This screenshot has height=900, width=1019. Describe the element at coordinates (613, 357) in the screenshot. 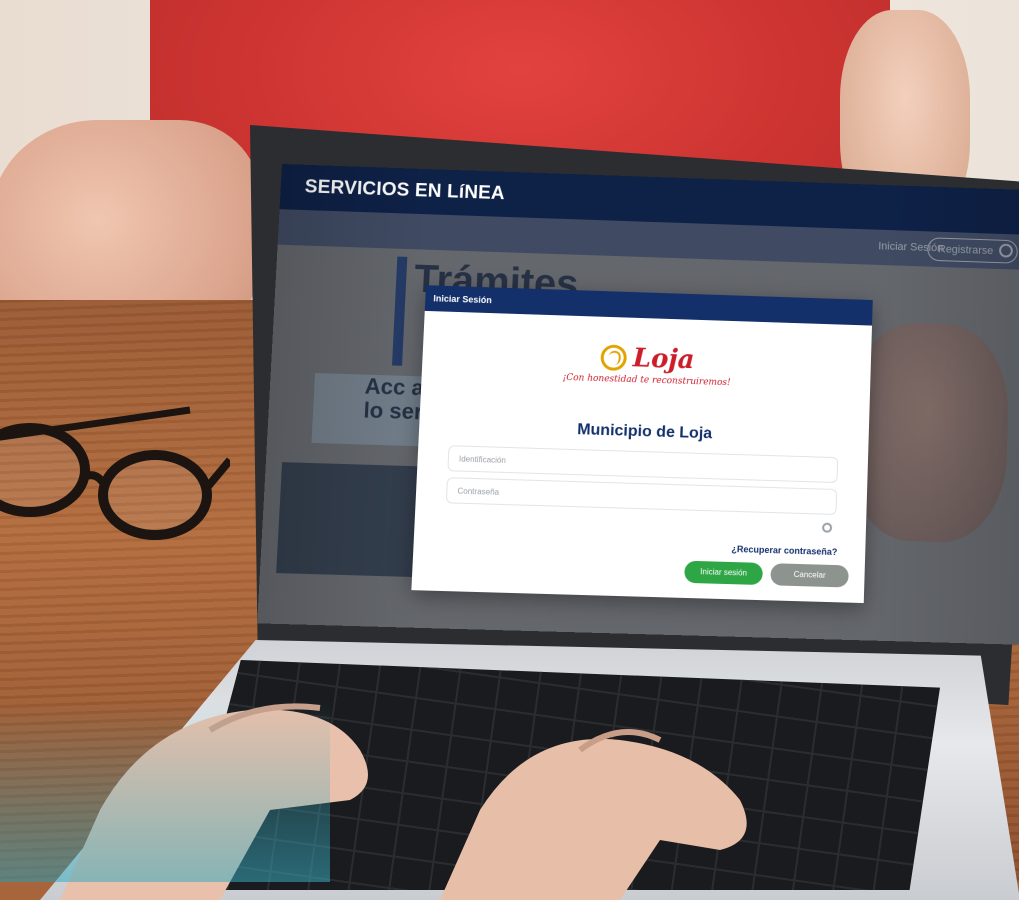

I see `loja-logo-icon` at that location.